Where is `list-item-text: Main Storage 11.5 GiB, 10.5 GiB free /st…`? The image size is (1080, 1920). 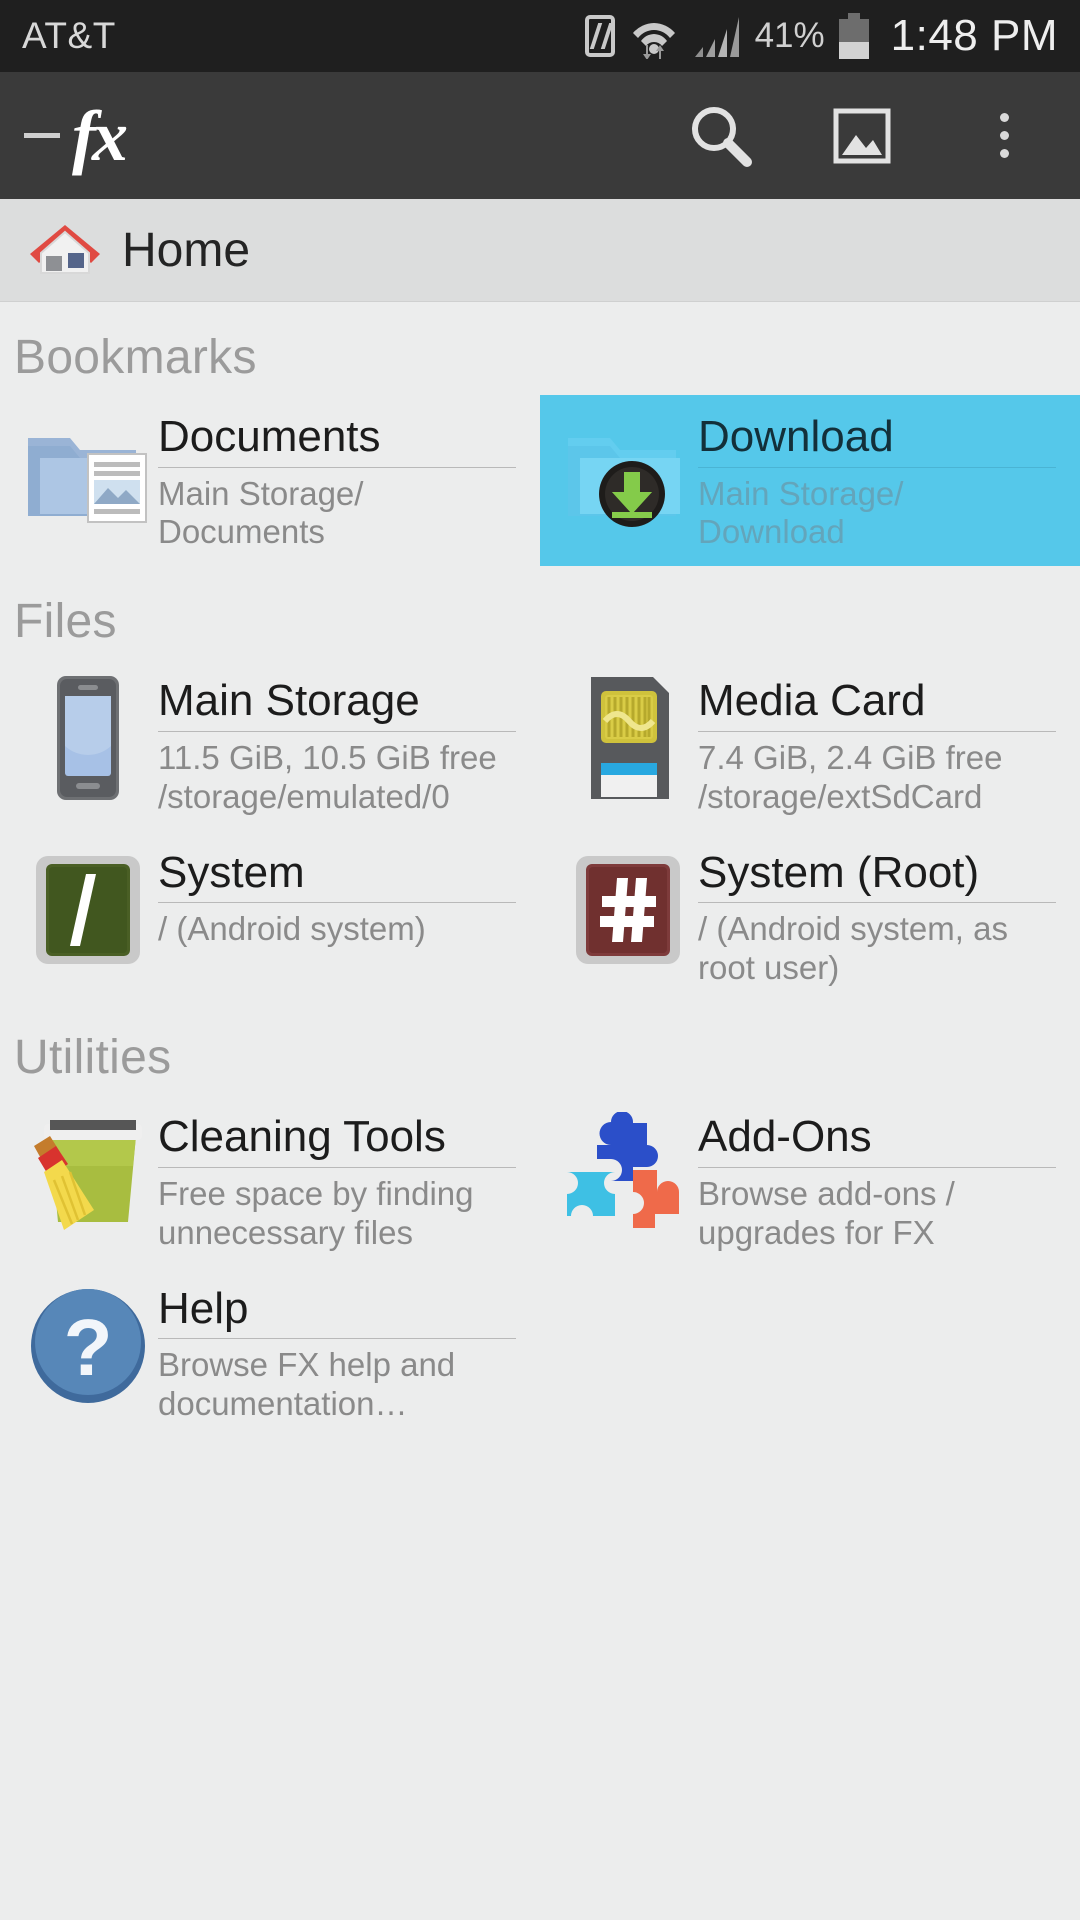 list-item-text: Main Storage 11.5 GiB, 10.5 GiB free /st… is located at coordinates (340, 744).